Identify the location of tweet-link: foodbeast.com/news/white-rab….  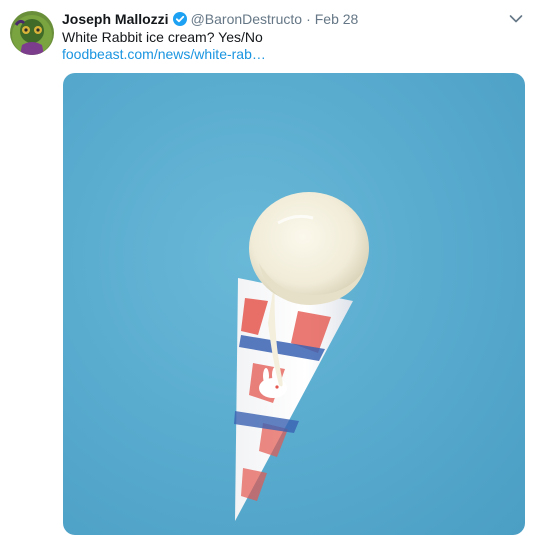
(164, 54).